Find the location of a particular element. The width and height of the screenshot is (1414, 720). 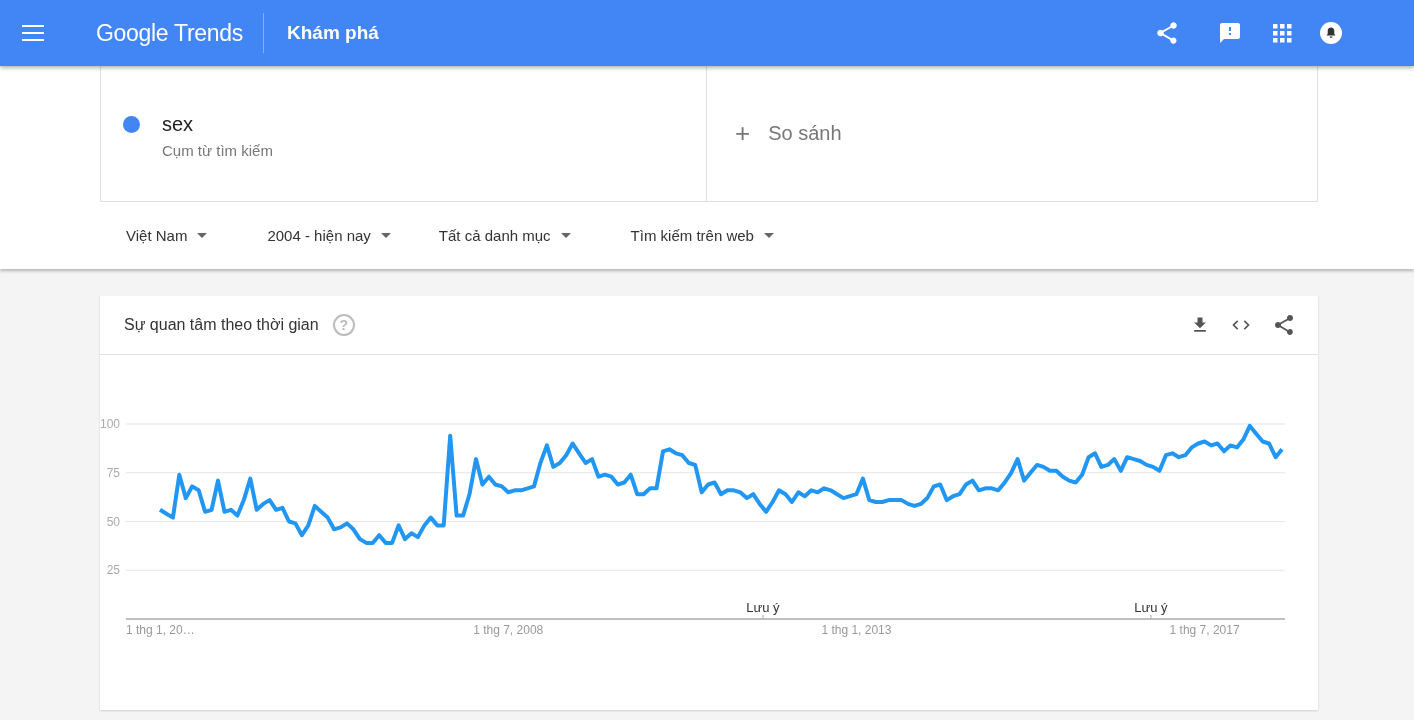

card-title: Sự quan tâm theo thời gian is located at coordinates (221, 325).